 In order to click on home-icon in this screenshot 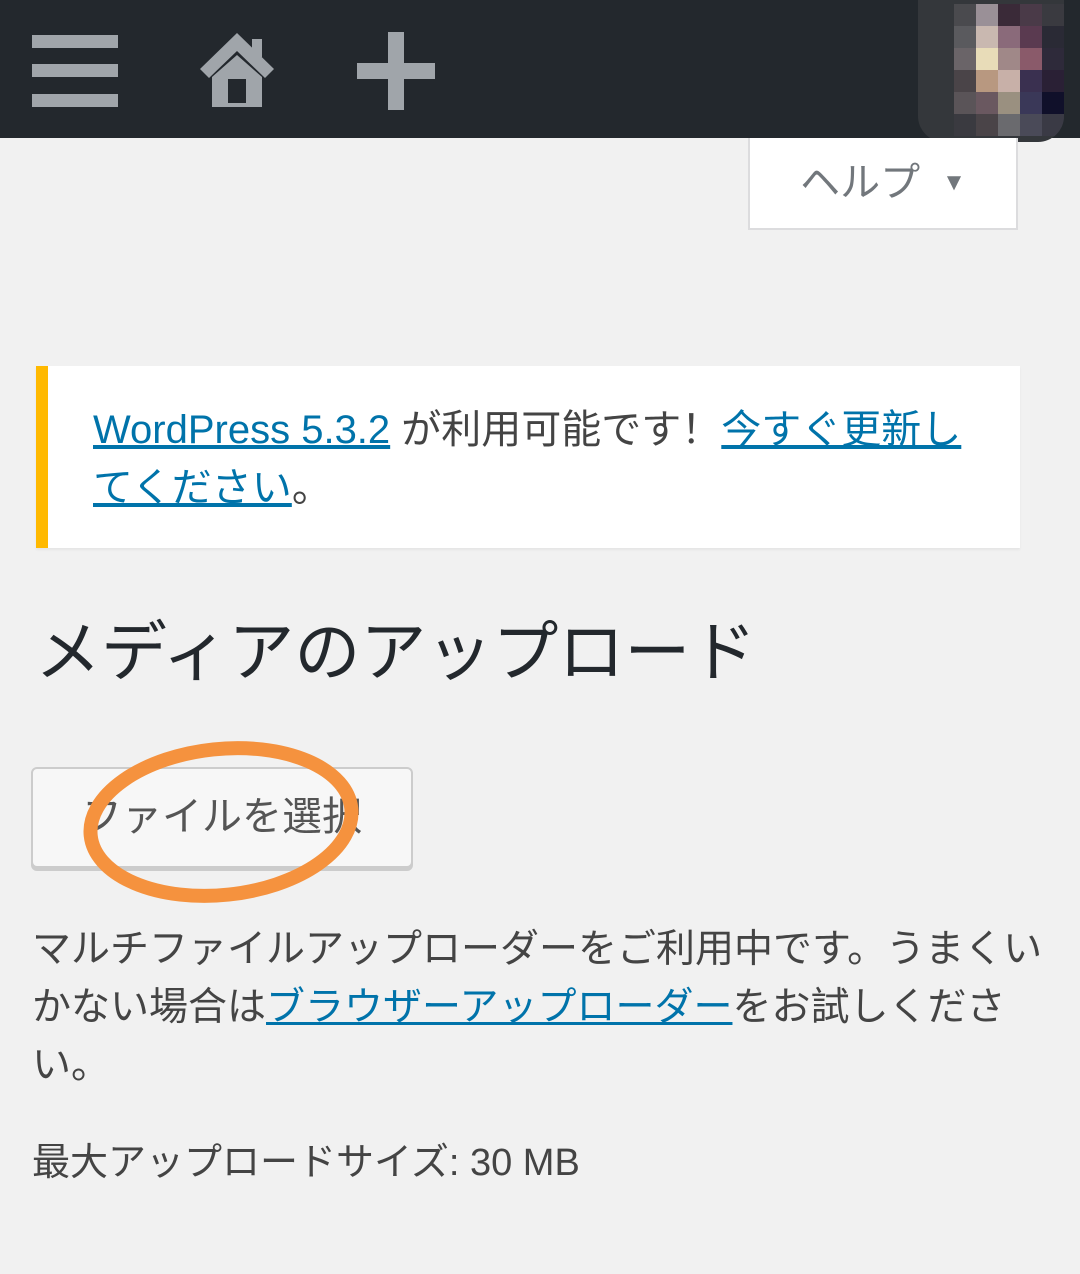, I will do `click(237, 71)`.